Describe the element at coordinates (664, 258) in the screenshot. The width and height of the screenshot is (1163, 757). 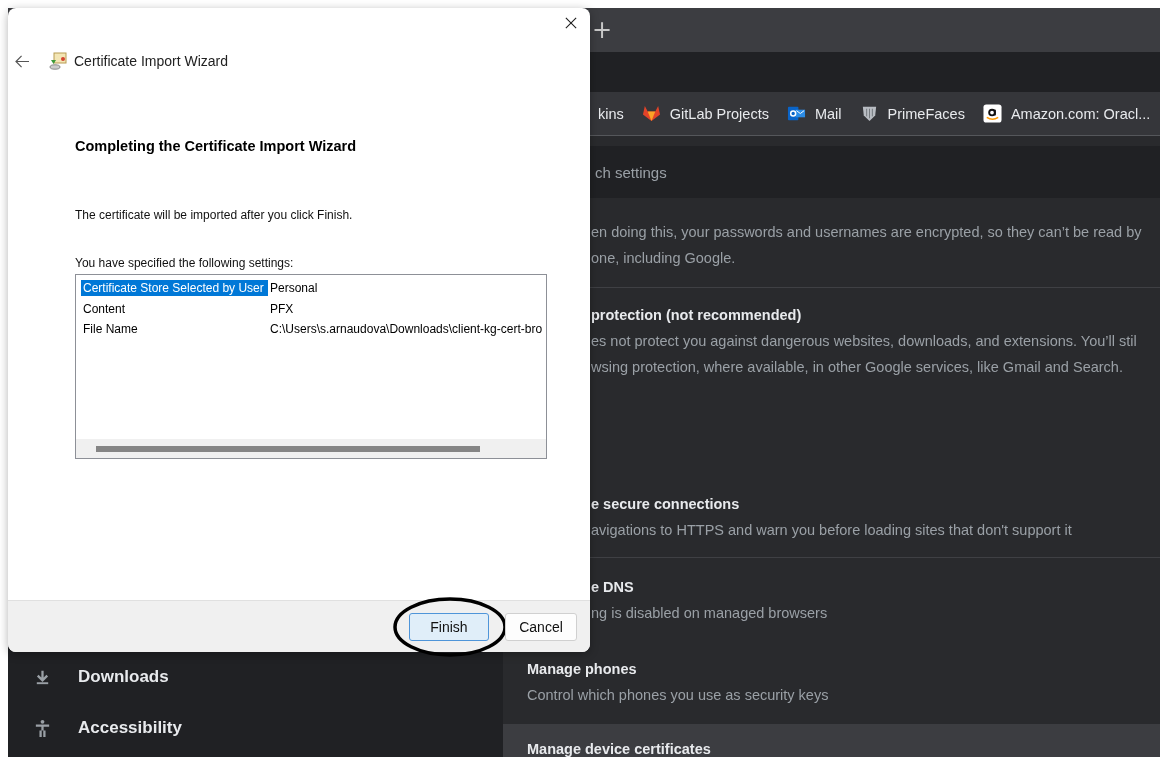
I see `setting-description: one, including Google.` at that location.